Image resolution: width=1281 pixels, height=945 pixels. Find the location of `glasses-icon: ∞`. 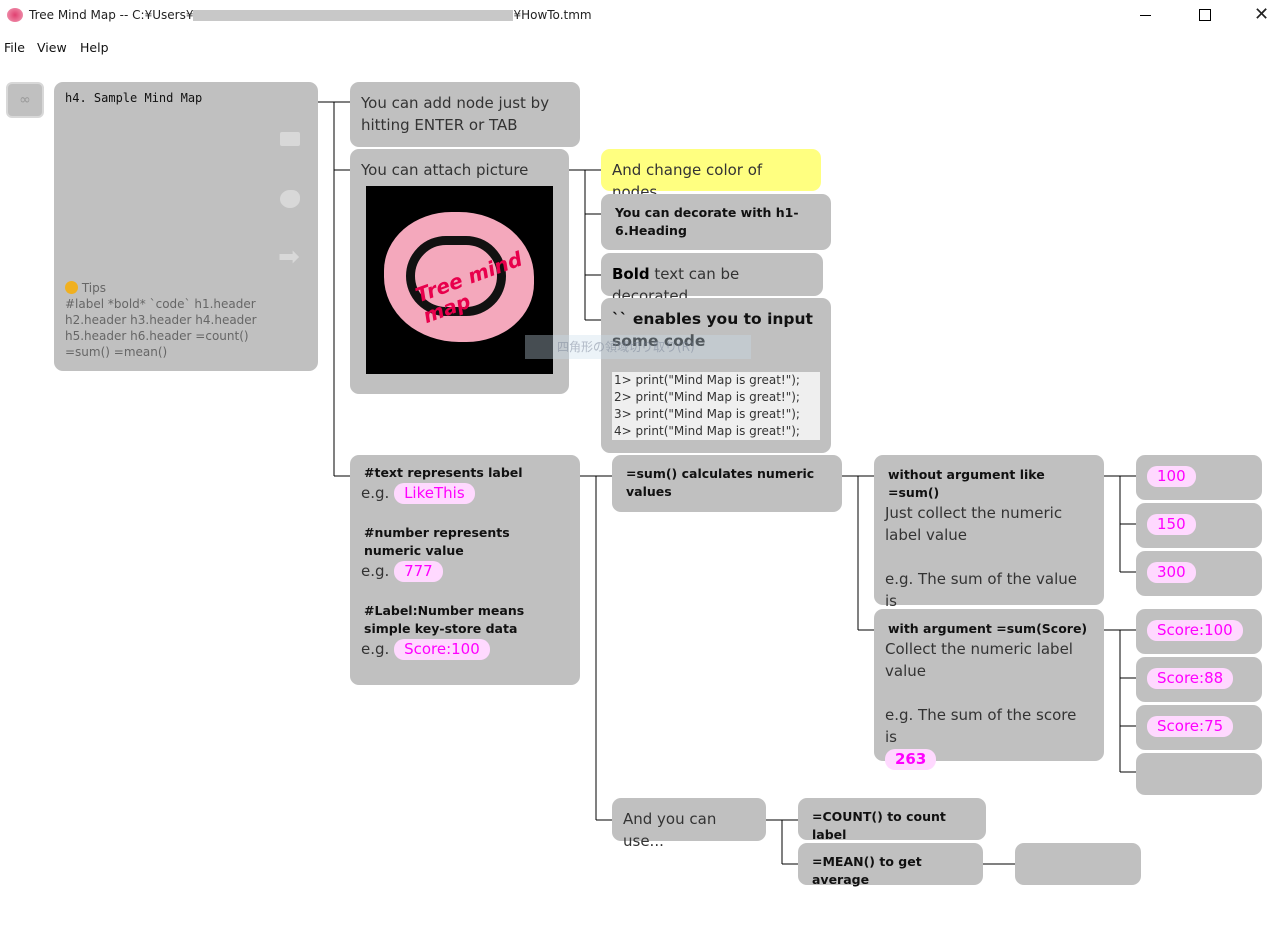

glasses-icon: ∞ is located at coordinates (25, 100).